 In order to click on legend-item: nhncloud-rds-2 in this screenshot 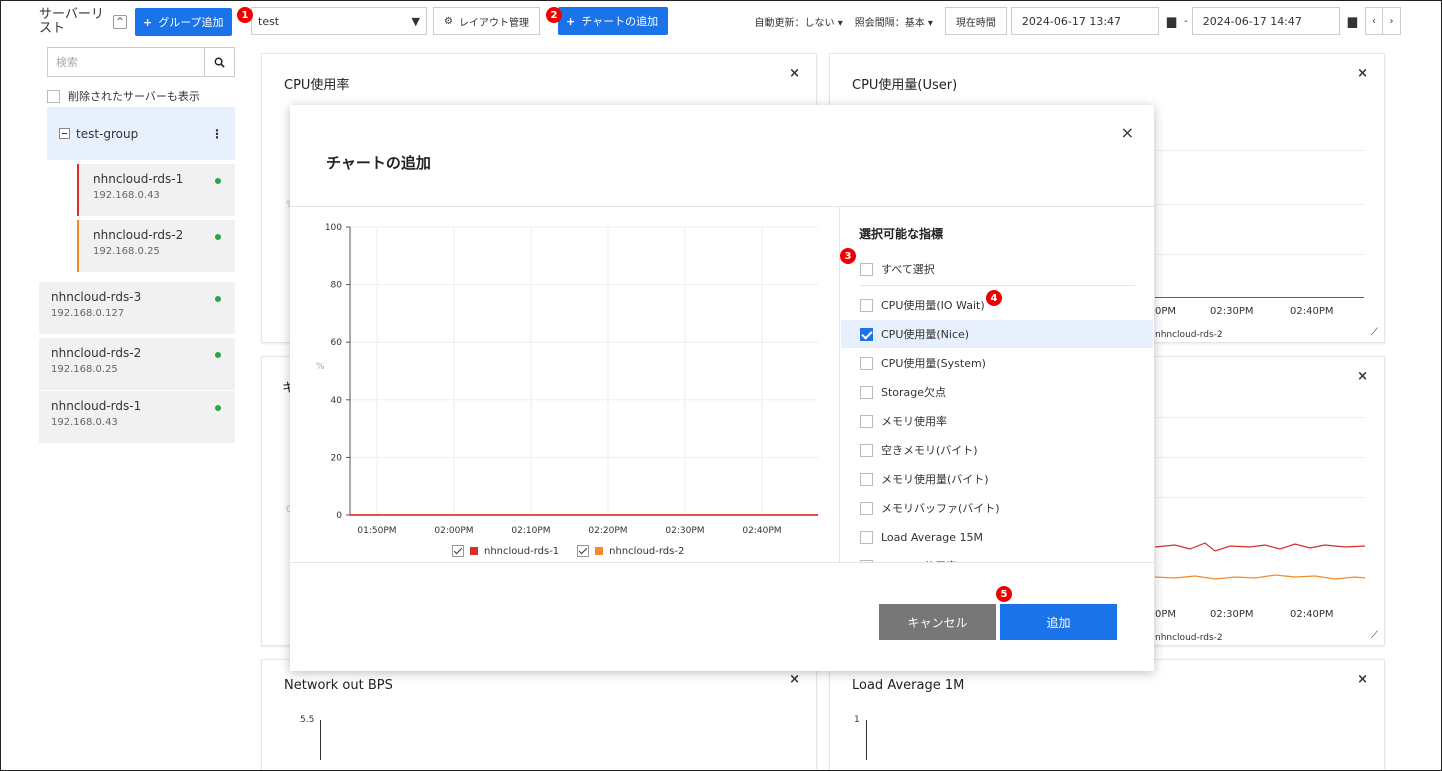, I will do `click(630, 551)`.